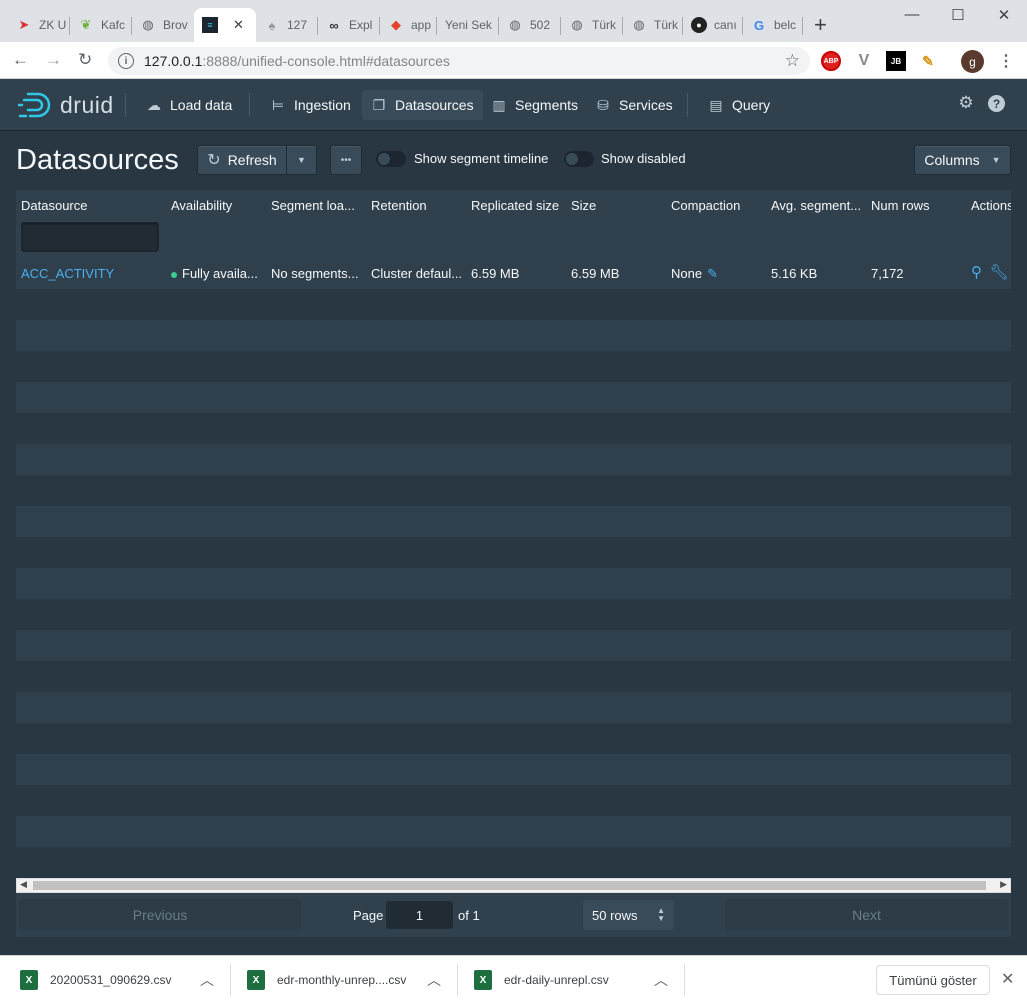  Describe the element at coordinates (972, 61) in the screenshot. I see `profile-avatar: g` at that location.